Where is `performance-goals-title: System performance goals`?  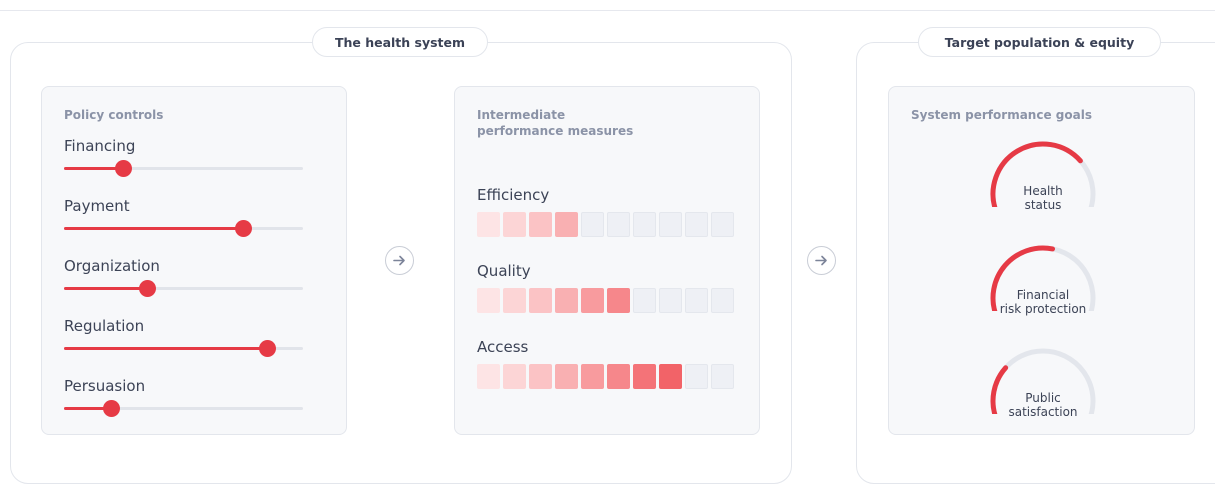 performance-goals-title: System performance goals is located at coordinates (1001, 115).